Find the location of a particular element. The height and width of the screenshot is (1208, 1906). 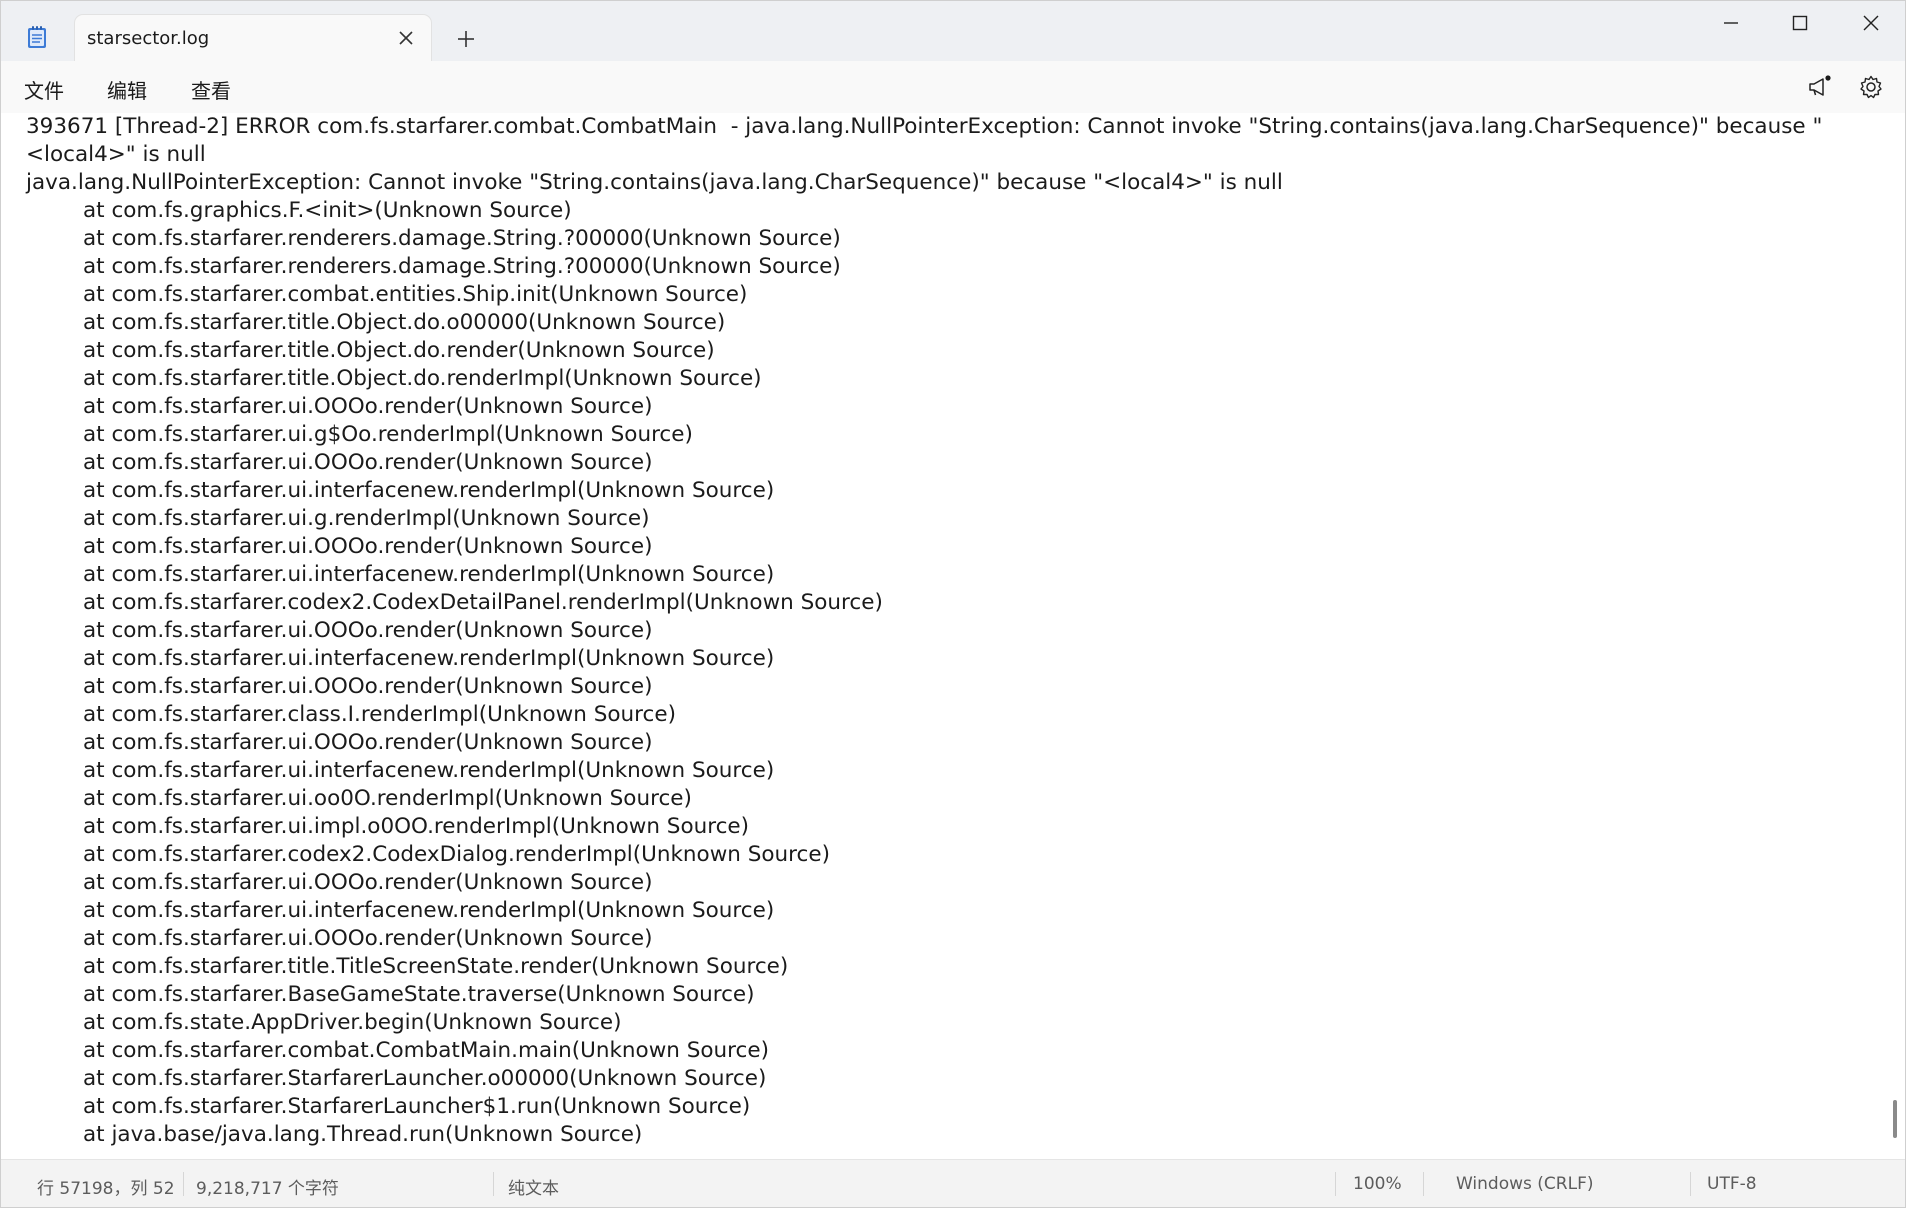

plus-icon is located at coordinates (466, 39).